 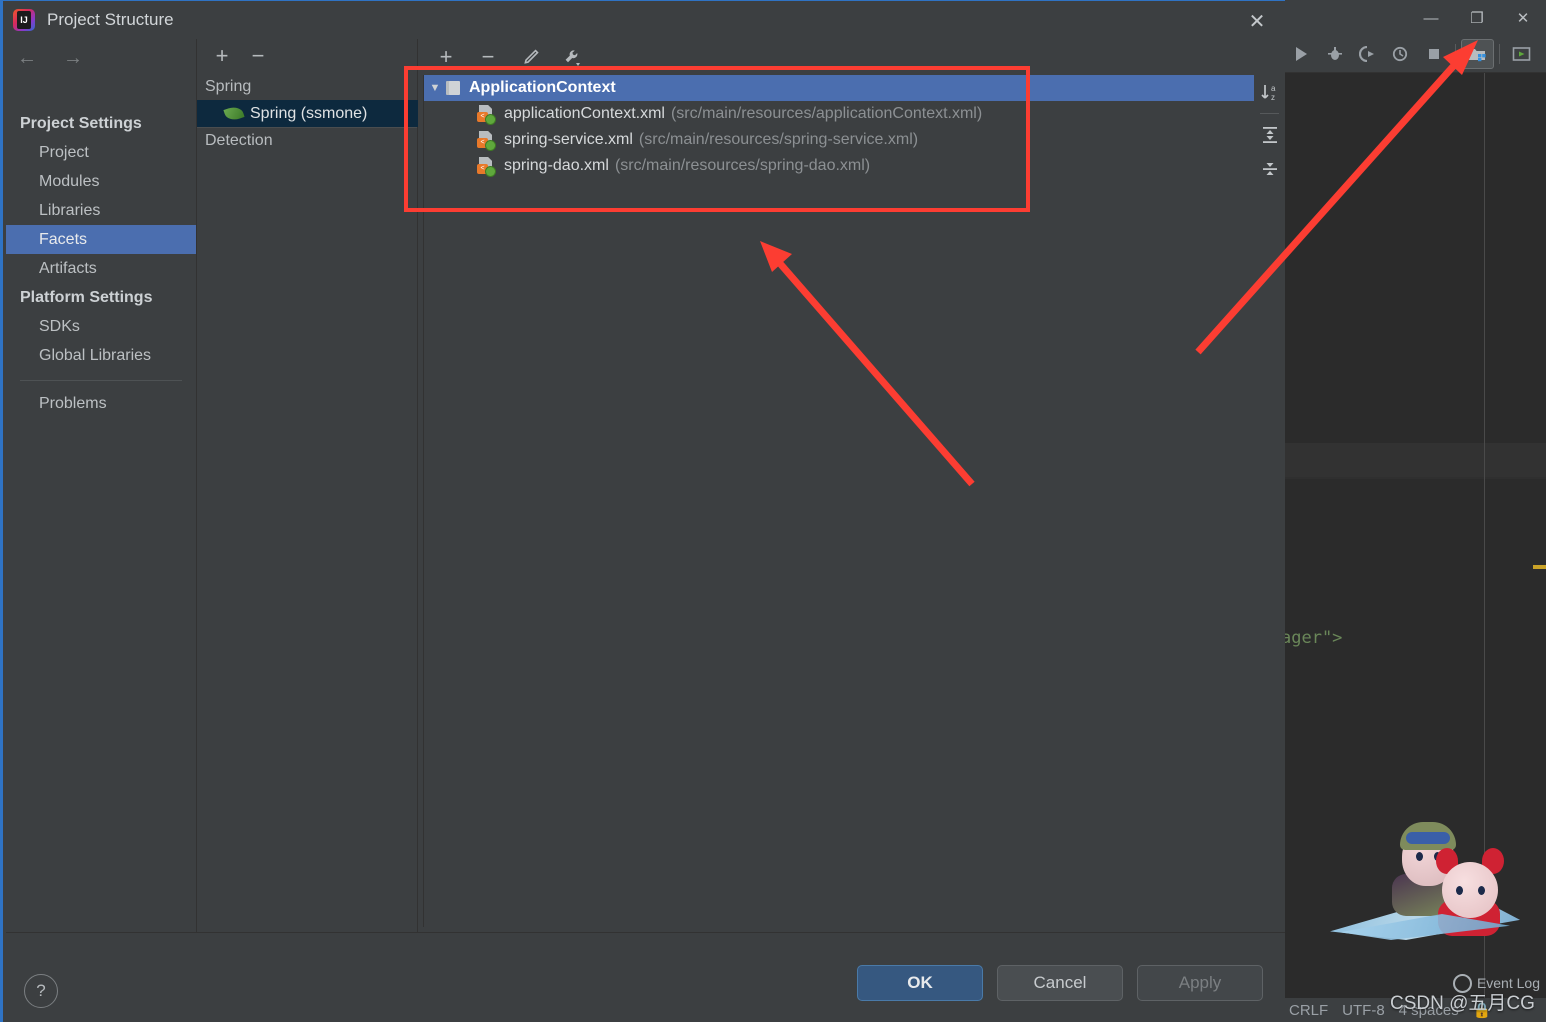 I want to click on sidebar-navigation: ← →, so click(x=50, y=58).